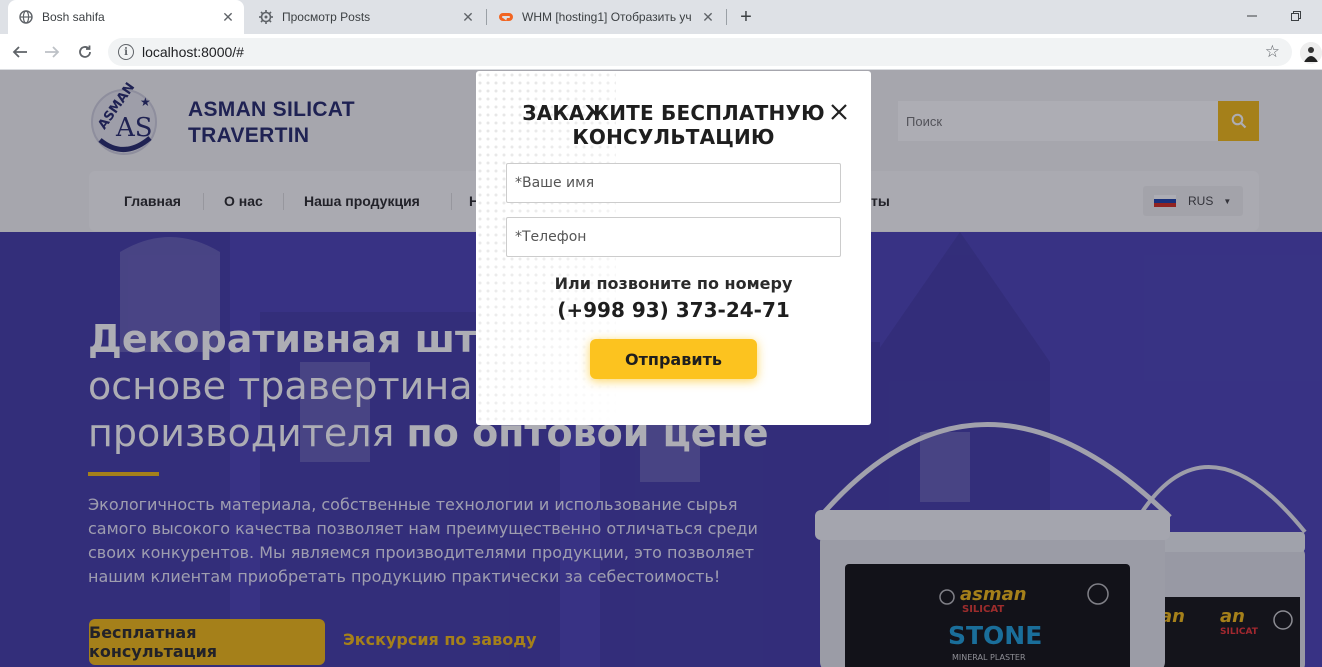 The image size is (1322, 667). What do you see at coordinates (1311, 53) in the screenshot?
I see `profile-avatar` at bounding box center [1311, 53].